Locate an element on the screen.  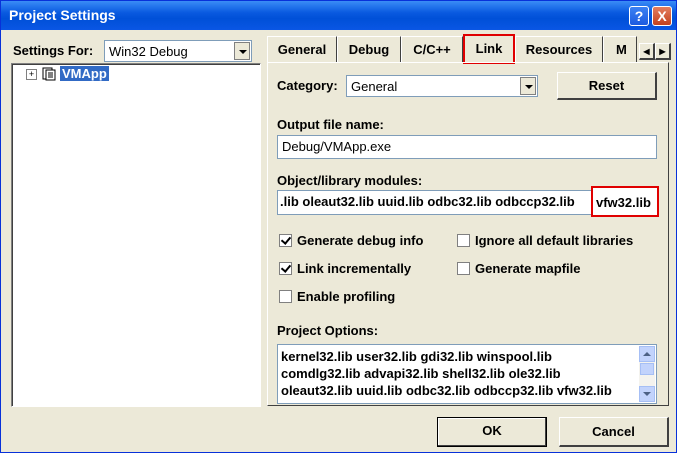
output-file-value: Debug/VMApp.exe is located at coordinates (337, 146).